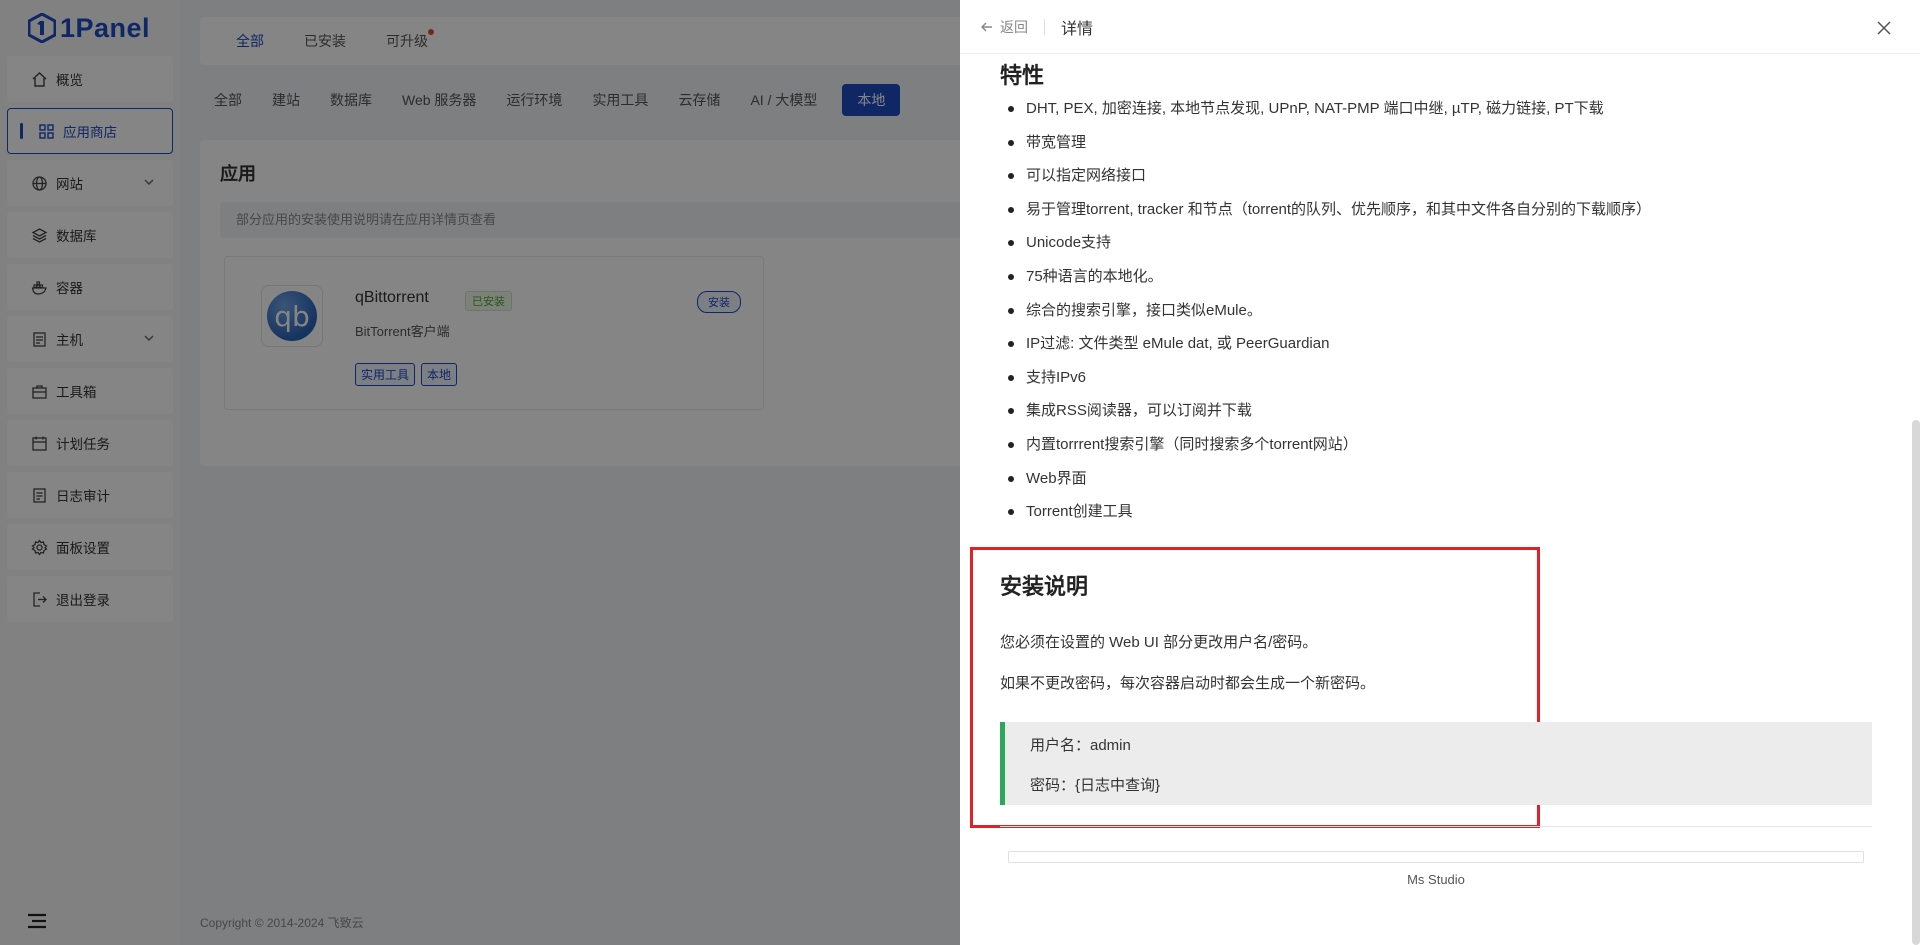  What do you see at coordinates (1884, 28) in the screenshot?
I see `close-icon` at bounding box center [1884, 28].